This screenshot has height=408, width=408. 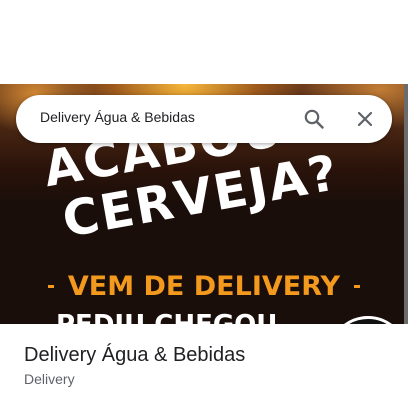 I want to click on hero-edge, so click(x=406, y=204).